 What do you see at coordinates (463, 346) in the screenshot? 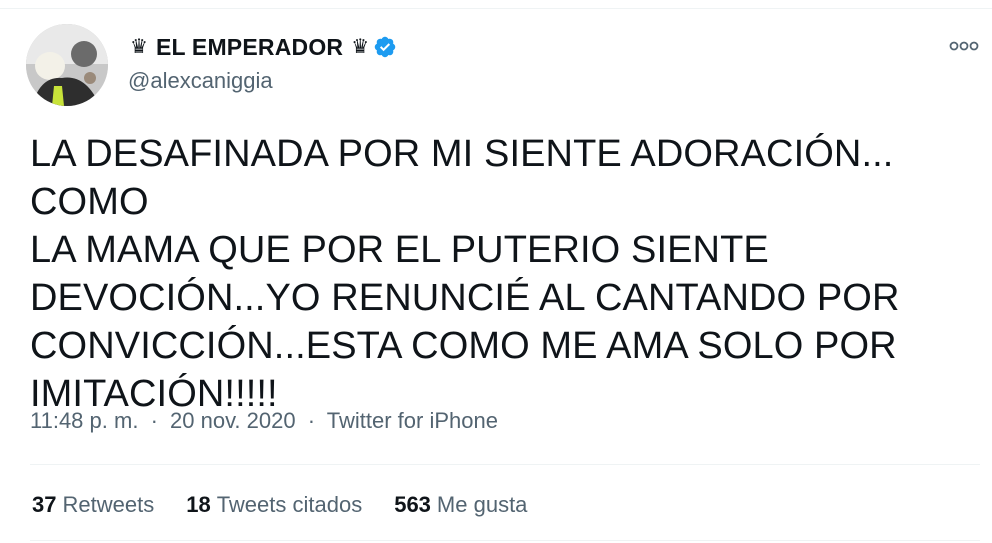
I see `tweet-text-line: CONVICCIÓN...ESTA COMO ME AMA SOLO POR` at bounding box center [463, 346].